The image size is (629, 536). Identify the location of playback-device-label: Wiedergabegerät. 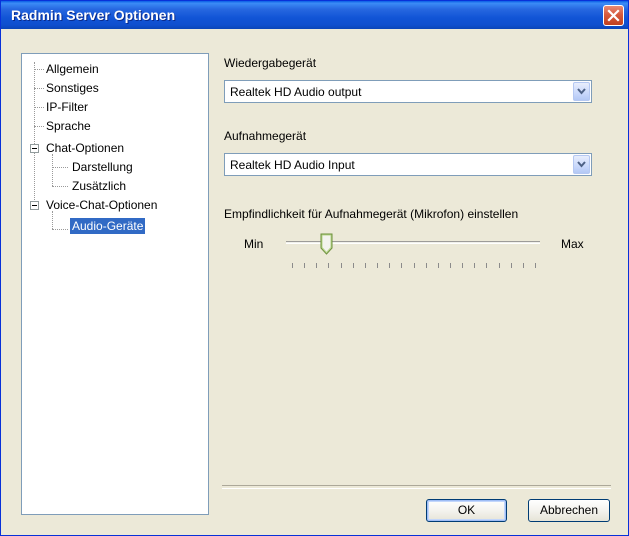
(270, 63).